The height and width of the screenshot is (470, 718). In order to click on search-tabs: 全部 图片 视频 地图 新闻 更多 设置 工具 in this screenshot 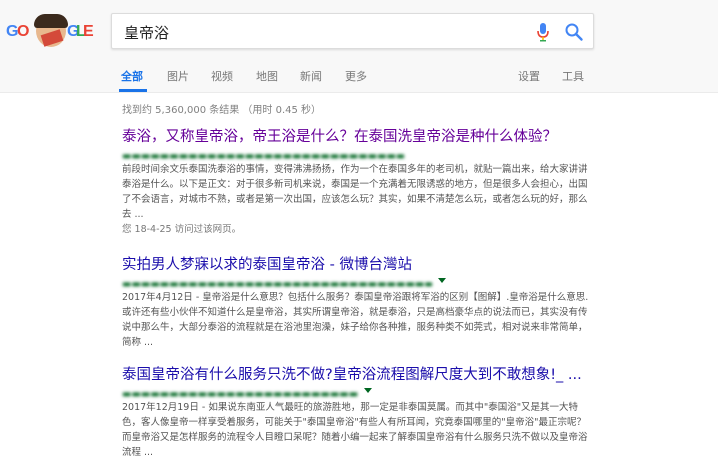, I will do `click(359, 78)`.